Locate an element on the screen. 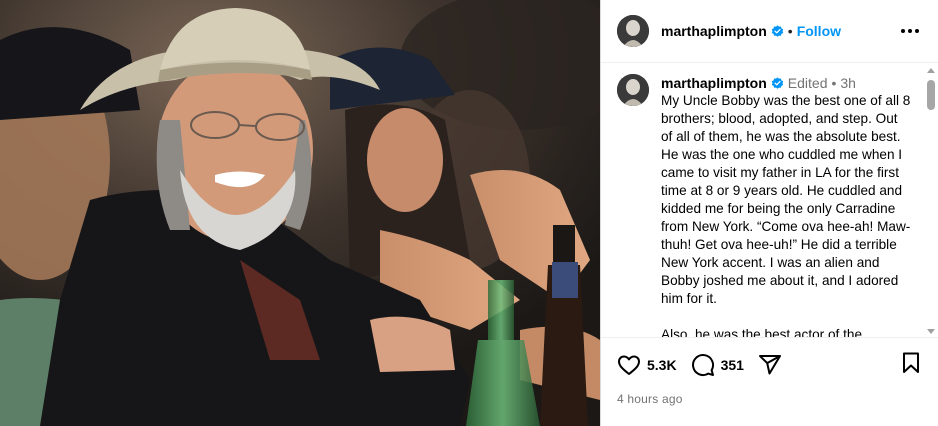 The width and height of the screenshot is (938, 426). action-row: 5.3K 351 is located at coordinates (770, 365).